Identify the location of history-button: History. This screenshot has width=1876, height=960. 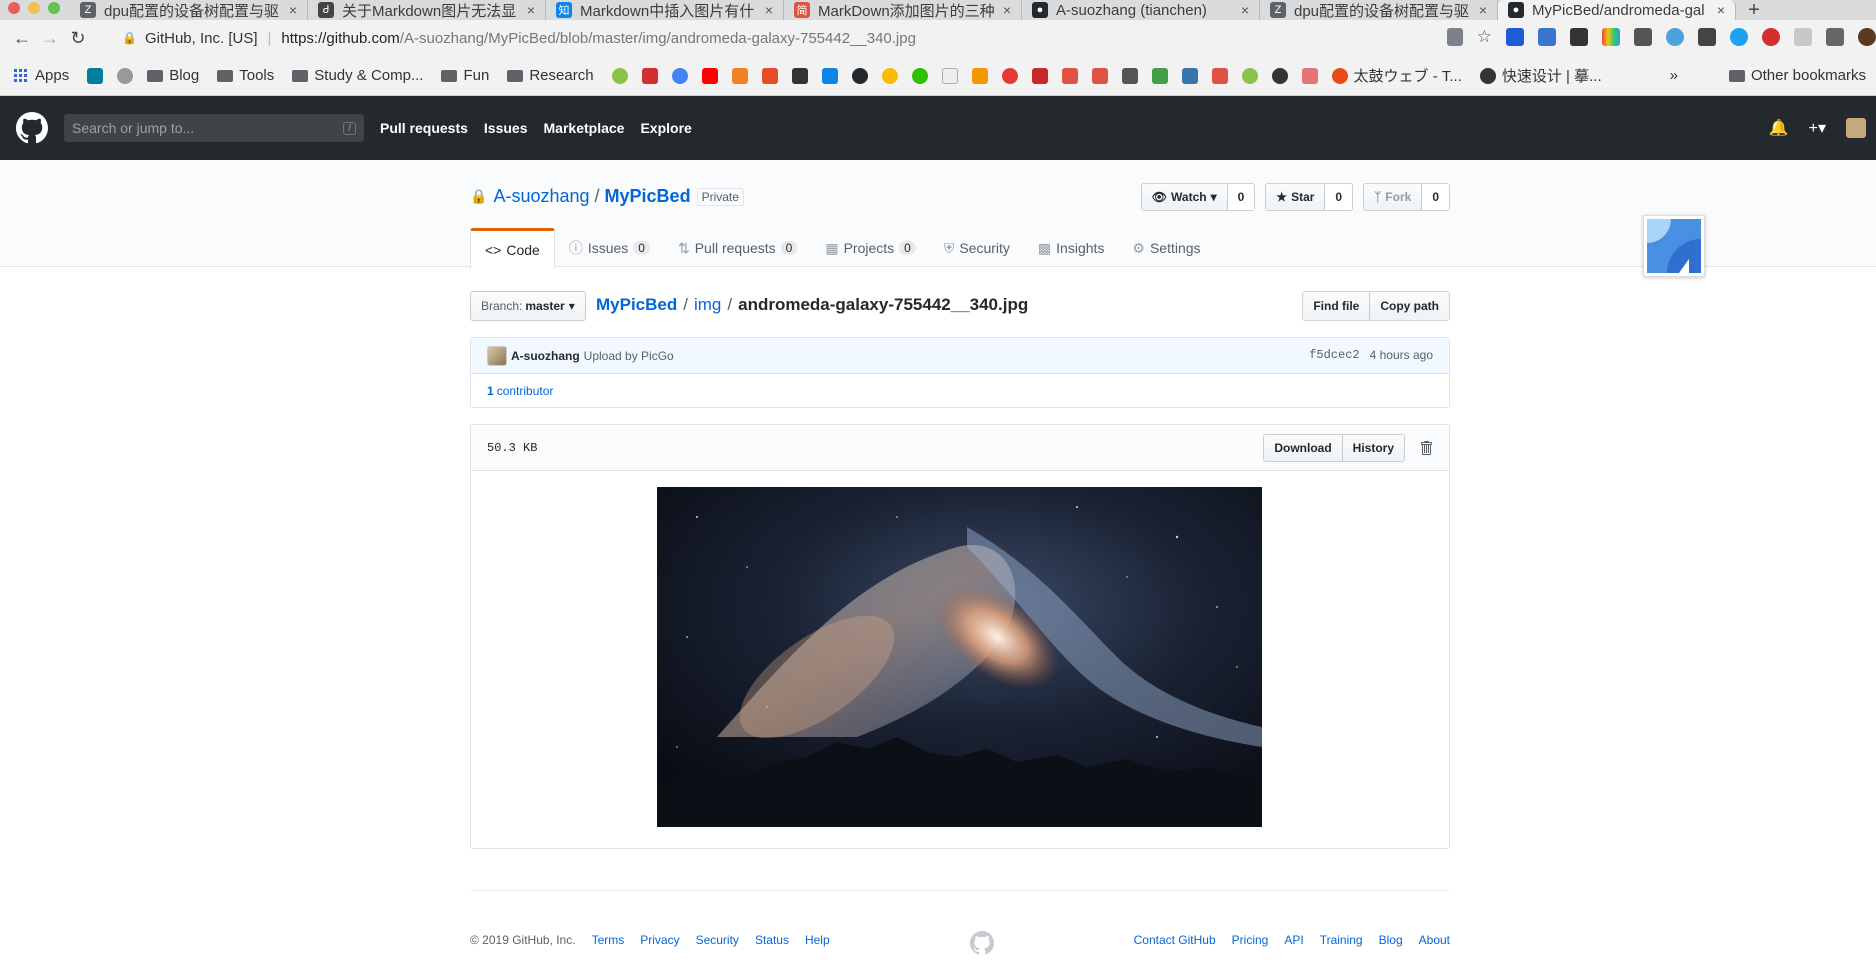
(1372, 448).